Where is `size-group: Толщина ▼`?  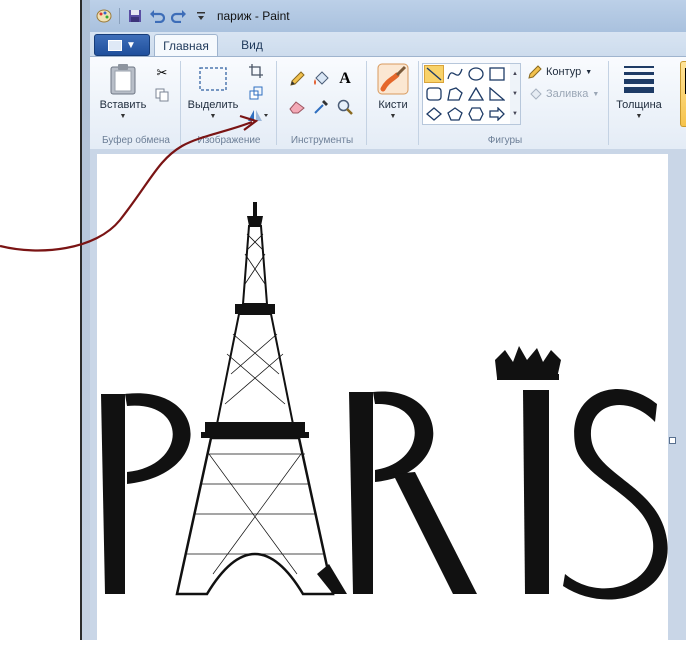
size-group: Толщина ▼ is located at coordinates (639, 103).